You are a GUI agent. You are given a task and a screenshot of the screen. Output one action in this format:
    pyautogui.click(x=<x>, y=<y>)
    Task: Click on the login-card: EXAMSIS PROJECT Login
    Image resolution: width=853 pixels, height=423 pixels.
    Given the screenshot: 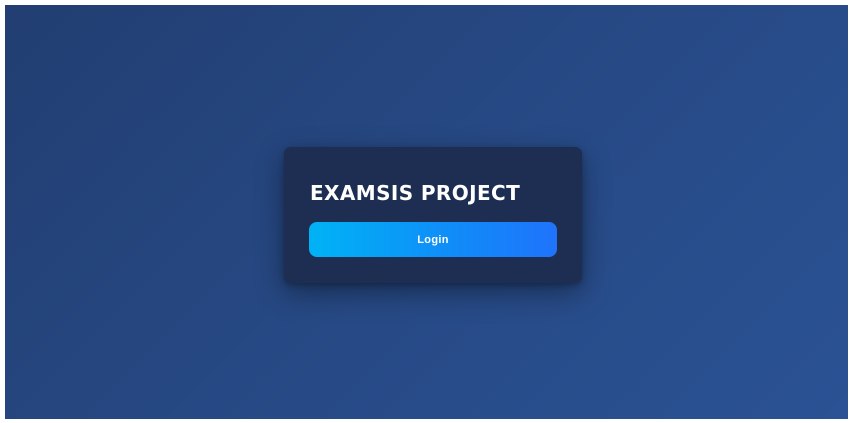 What is the action you would take?
    pyautogui.click(x=433, y=215)
    